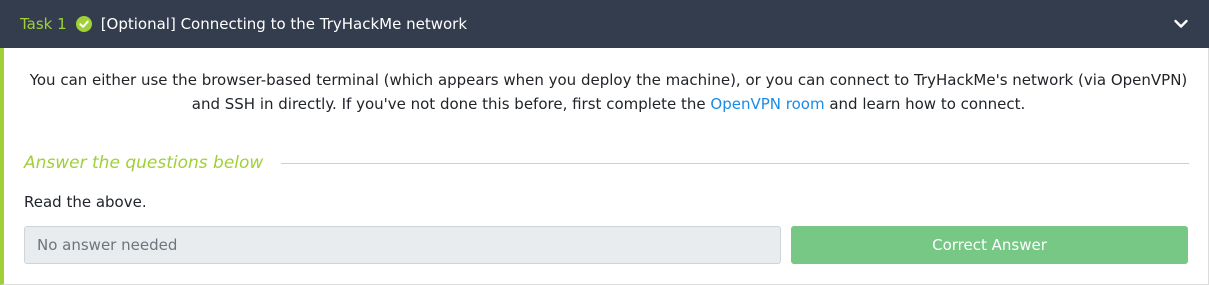 The image size is (1209, 285). I want to click on answer-input, so click(402, 245).